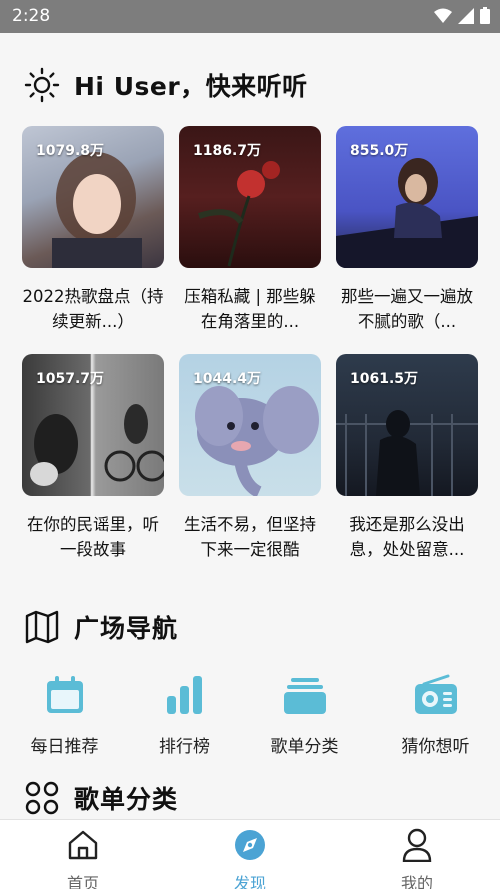 Image resolution: width=500 pixels, height=889 pixels. What do you see at coordinates (42, 627) in the screenshot?
I see `map-icon` at bounding box center [42, 627].